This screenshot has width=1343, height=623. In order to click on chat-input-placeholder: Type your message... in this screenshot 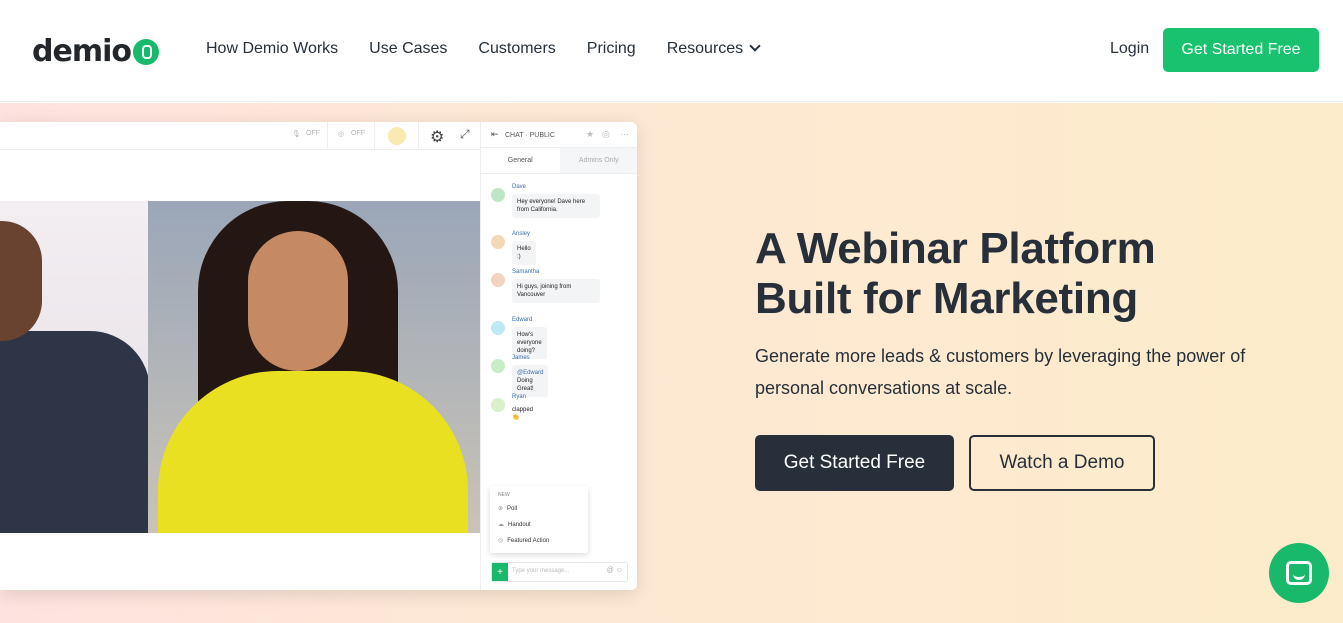, I will do `click(541, 571)`.